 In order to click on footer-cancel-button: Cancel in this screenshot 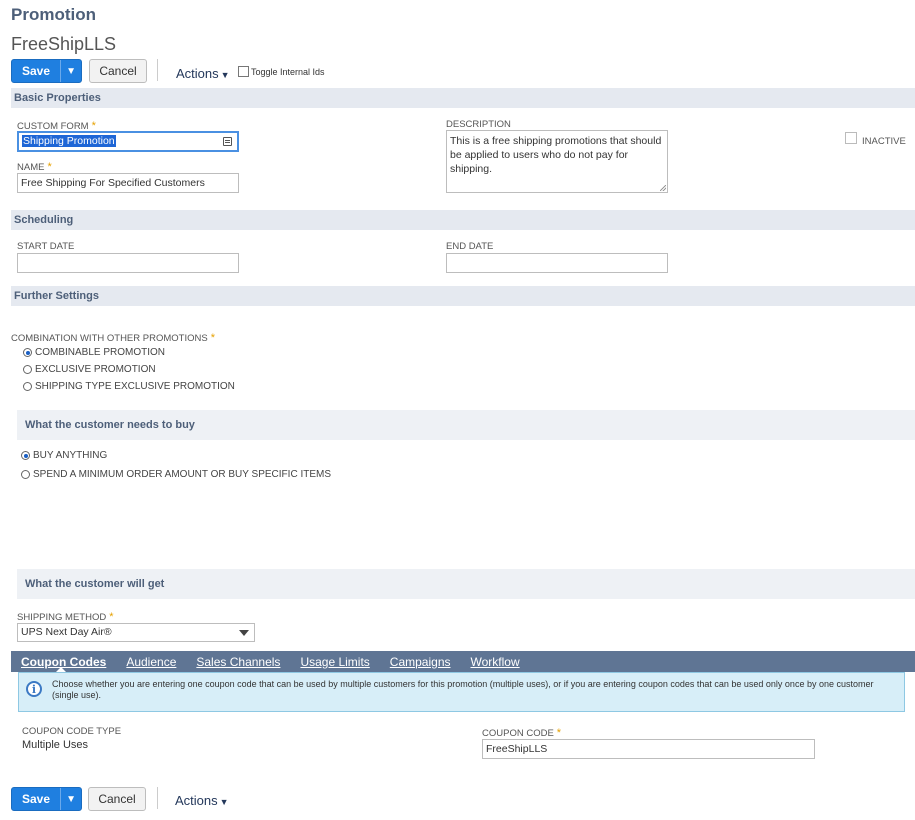, I will do `click(117, 799)`.